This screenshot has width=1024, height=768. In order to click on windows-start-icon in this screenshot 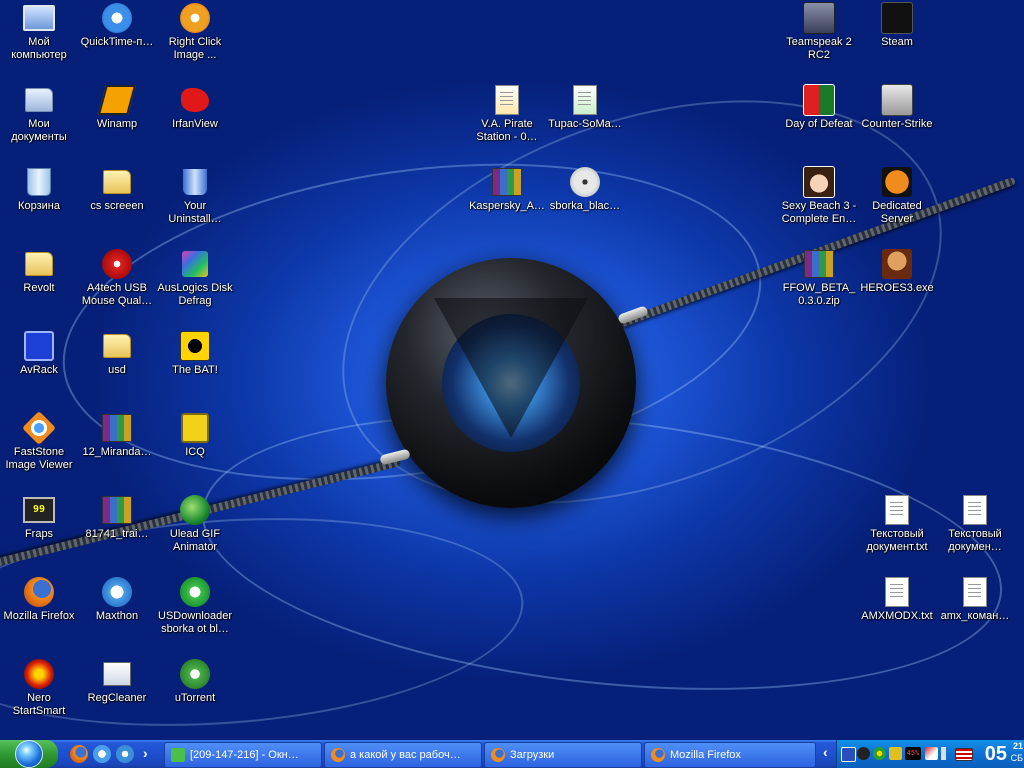, I will do `click(29, 754)`.